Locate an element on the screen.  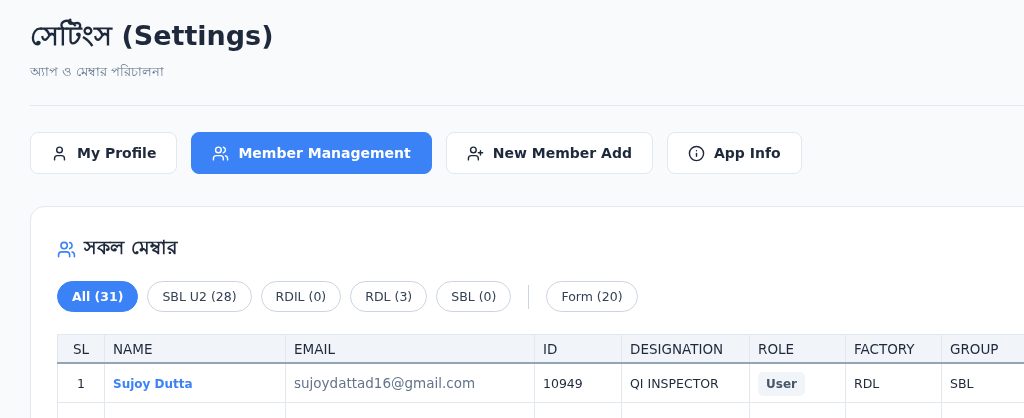
settings-tab: Member Management is located at coordinates (311, 153).